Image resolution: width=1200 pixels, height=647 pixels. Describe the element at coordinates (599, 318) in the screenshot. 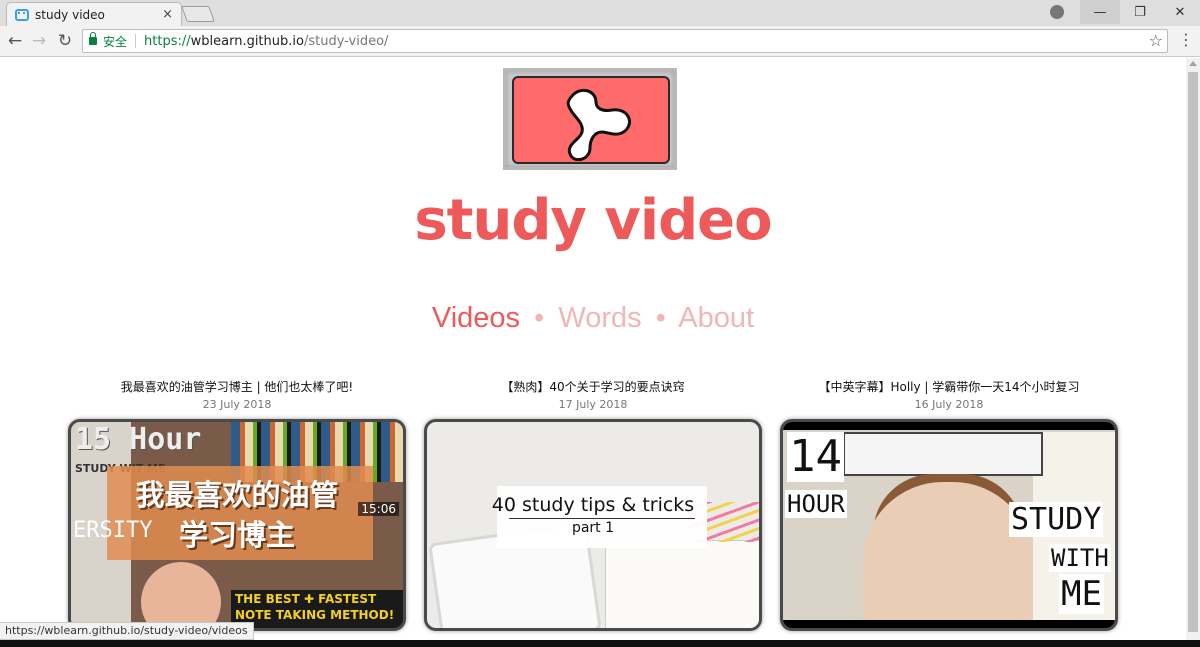

I see `nav-words-link: Words` at that location.